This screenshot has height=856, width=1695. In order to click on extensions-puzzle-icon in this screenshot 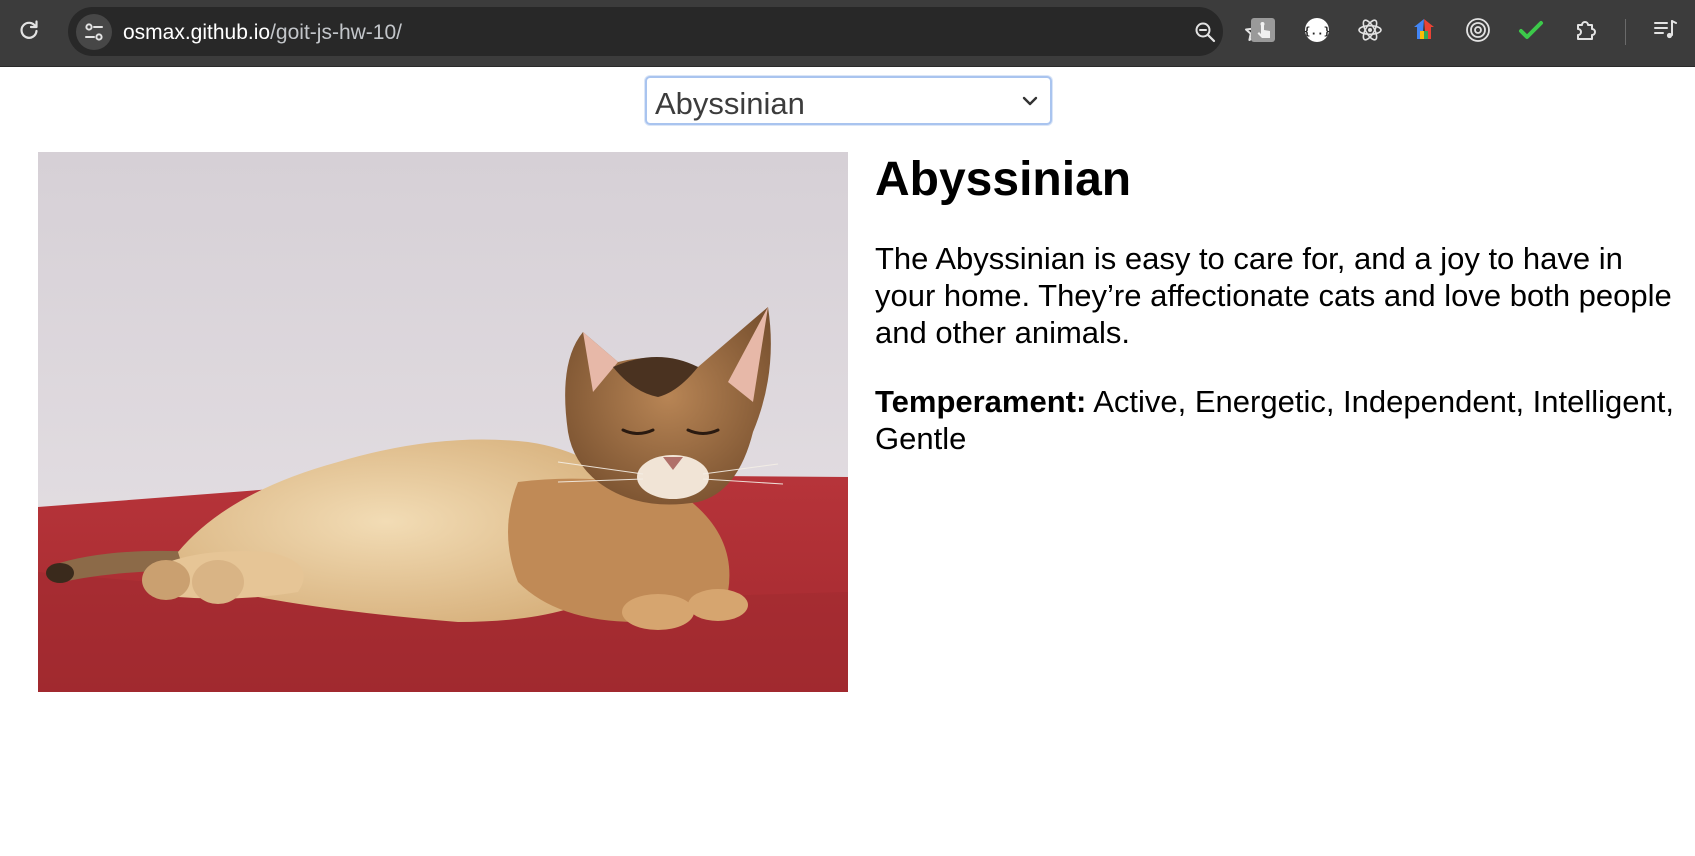, I will do `click(1586, 30)`.